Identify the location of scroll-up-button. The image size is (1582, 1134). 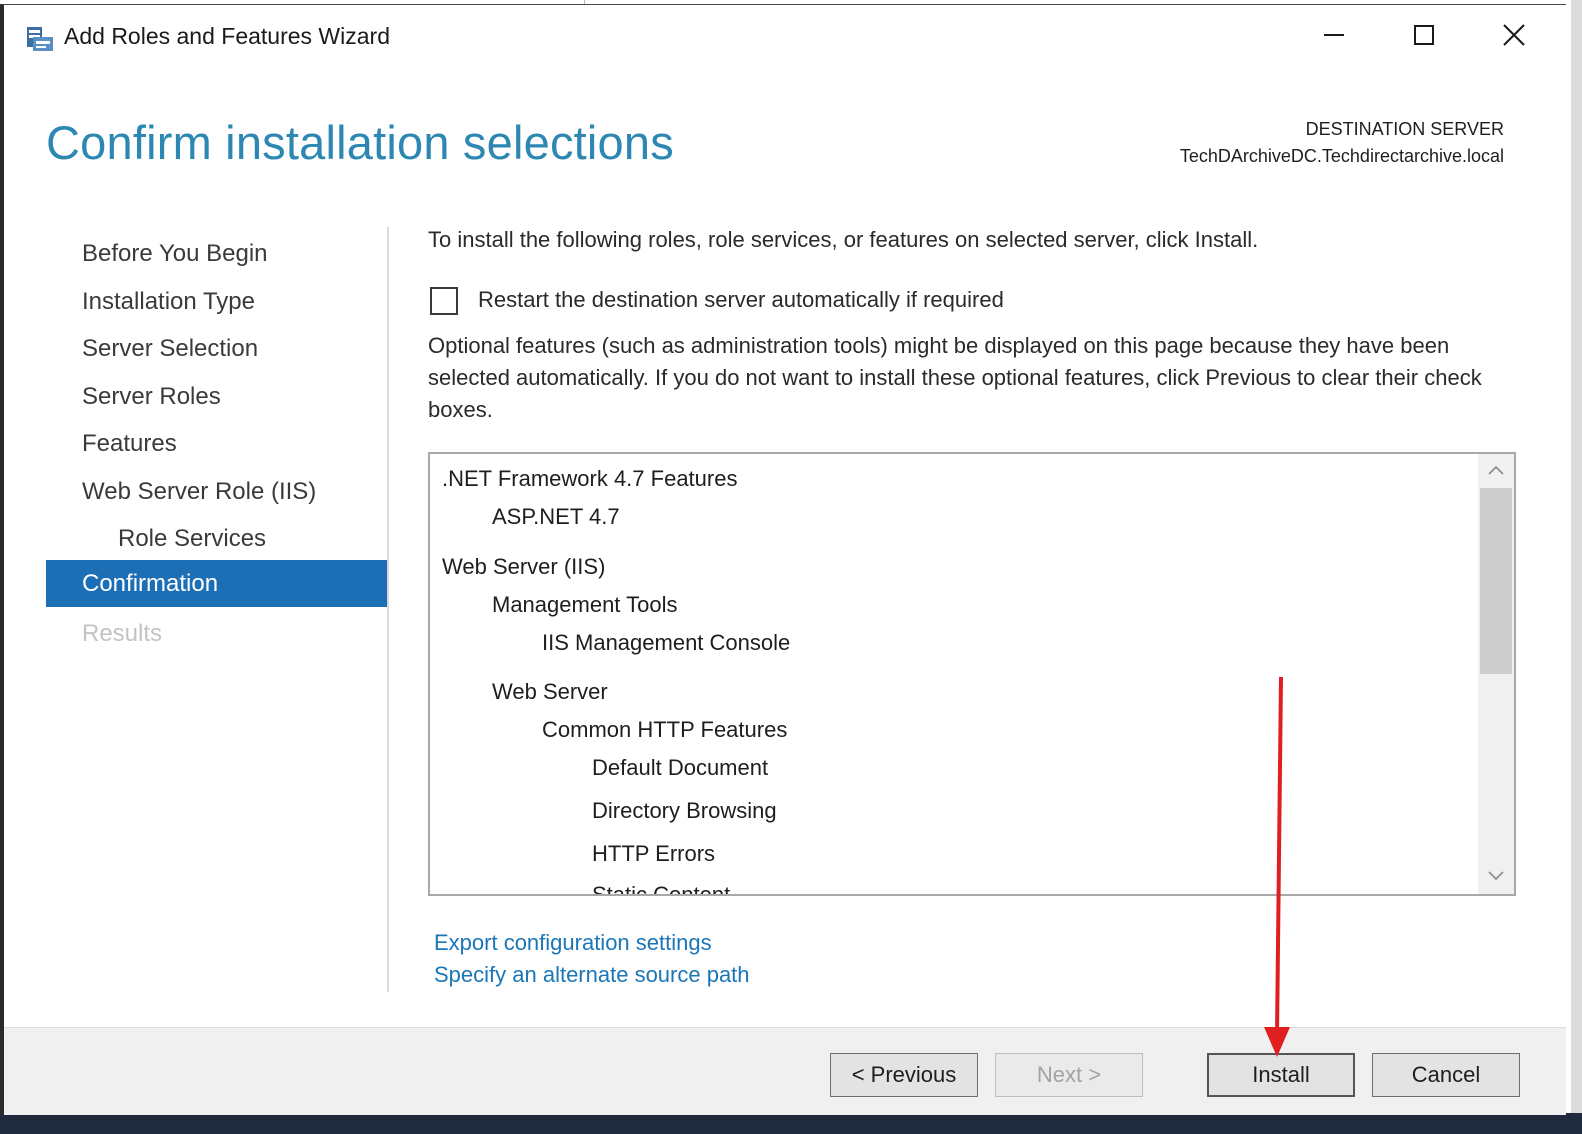
(1496, 471).